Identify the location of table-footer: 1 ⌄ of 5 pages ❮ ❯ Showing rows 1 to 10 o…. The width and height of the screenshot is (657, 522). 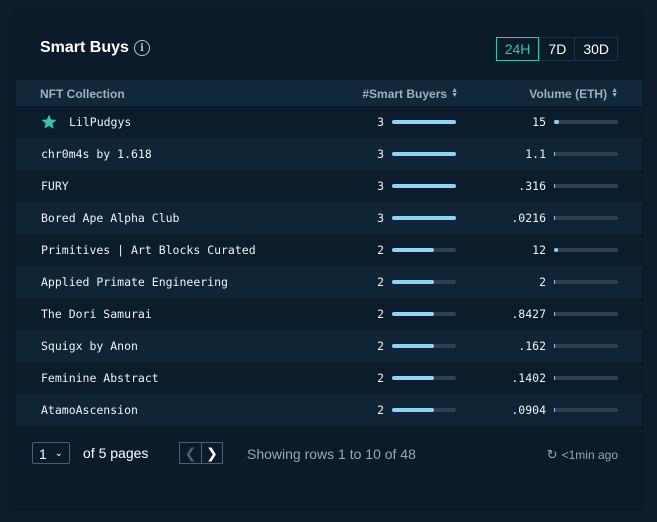
(325, 454).